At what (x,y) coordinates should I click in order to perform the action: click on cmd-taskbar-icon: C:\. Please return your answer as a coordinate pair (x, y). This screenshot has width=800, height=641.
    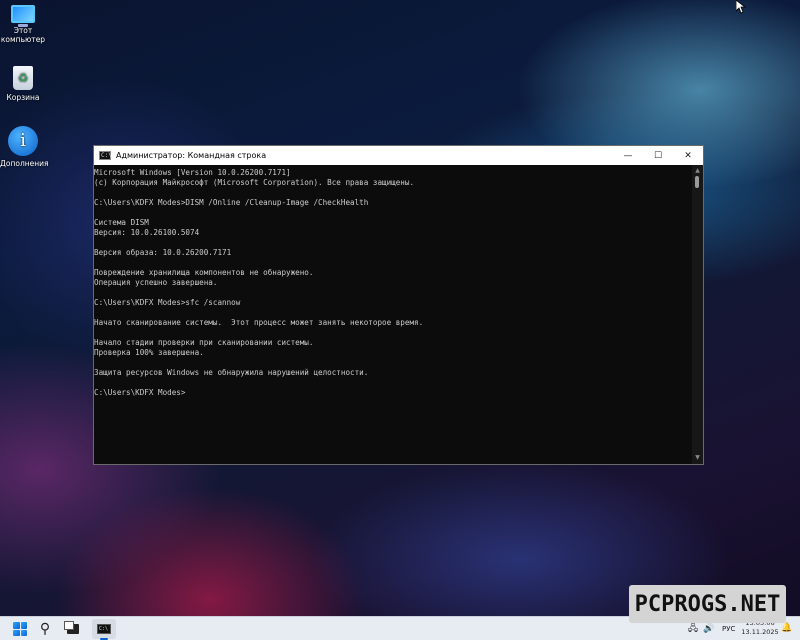
    Looking at the image, I should click on (104, 629).